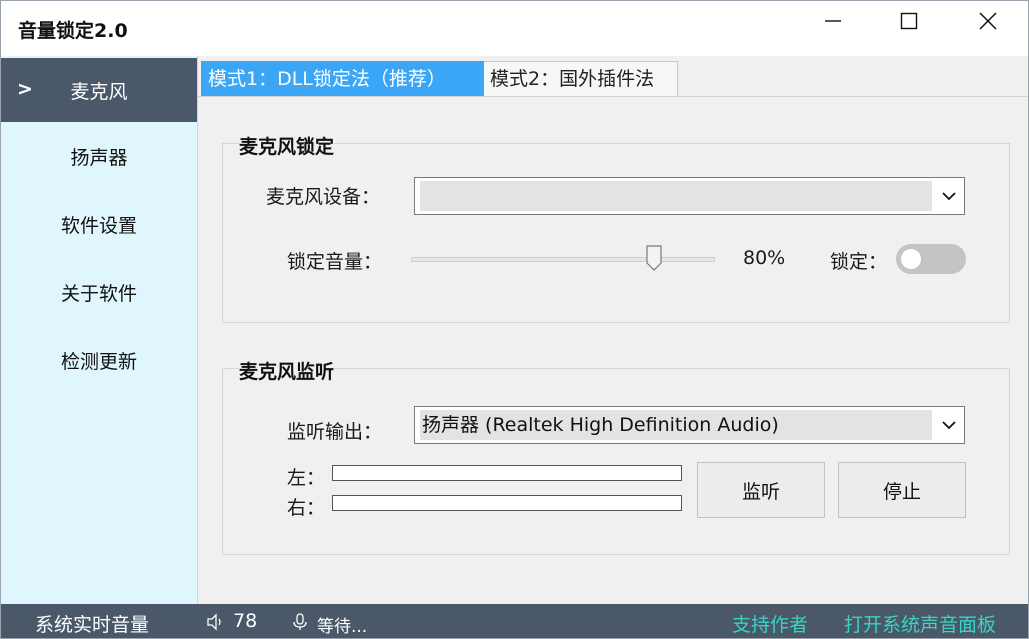  I want to click on stop-button: 停止, so click(902, 490).